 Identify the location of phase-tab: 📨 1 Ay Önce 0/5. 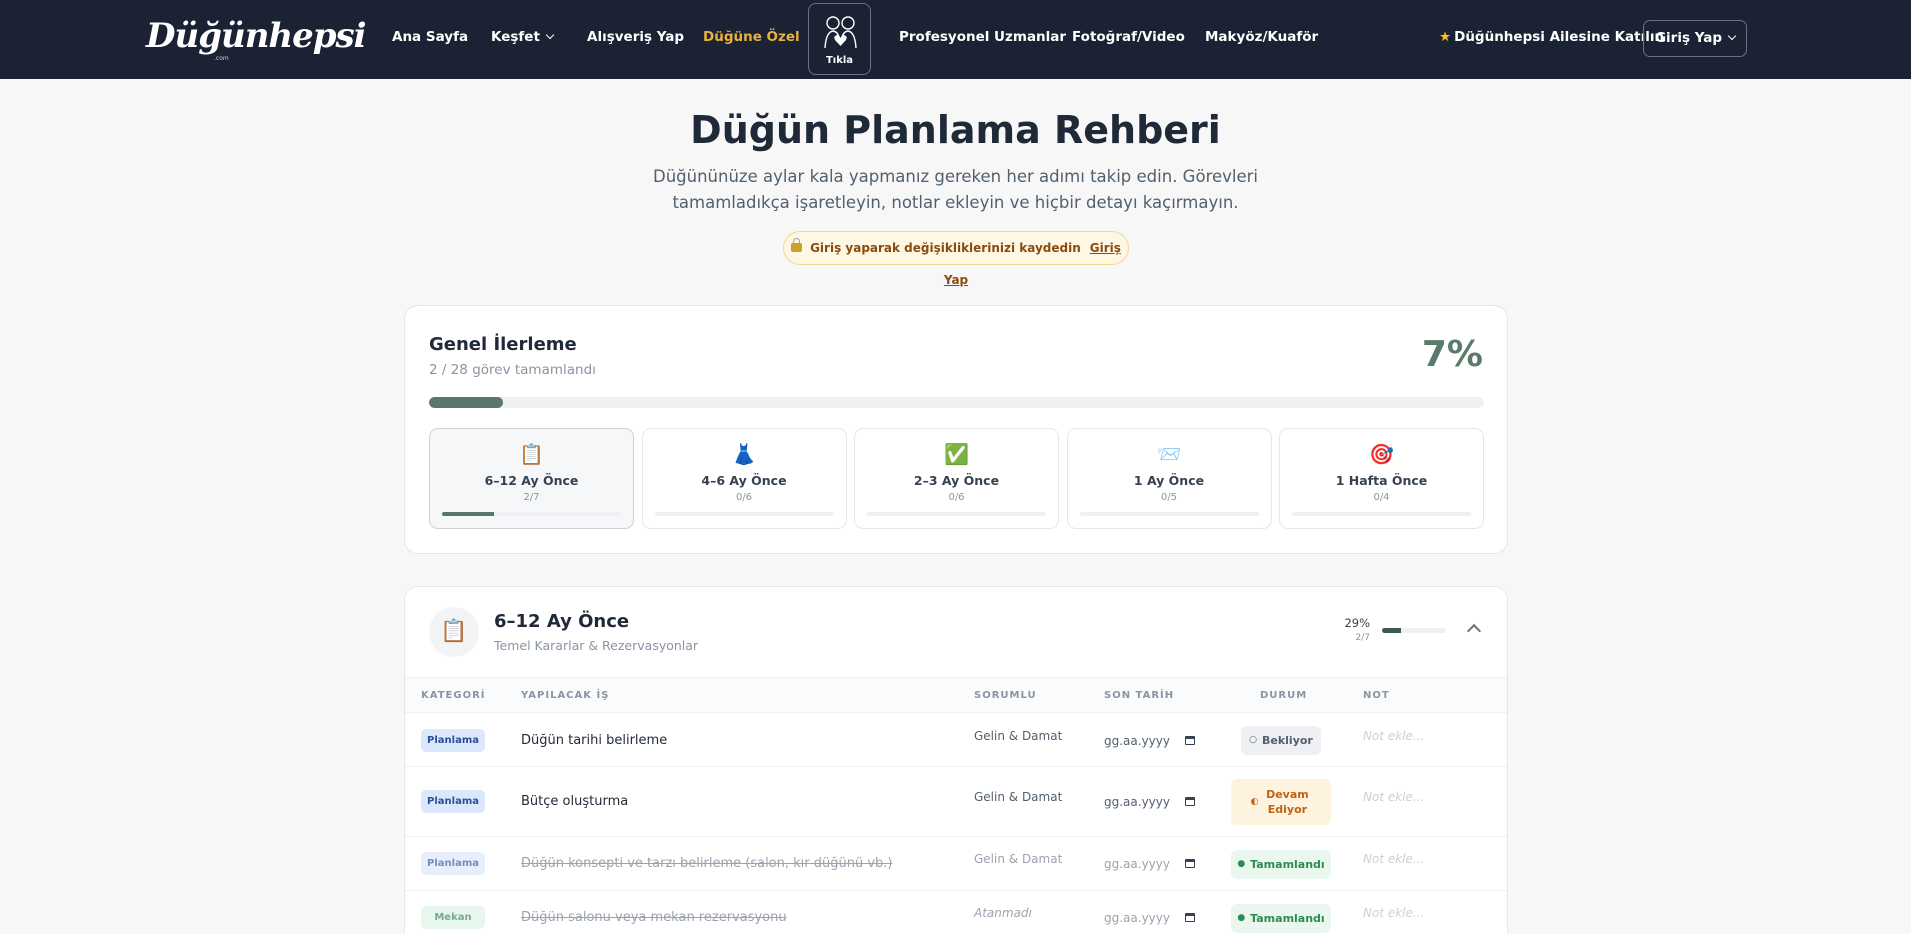
(1169, 478).